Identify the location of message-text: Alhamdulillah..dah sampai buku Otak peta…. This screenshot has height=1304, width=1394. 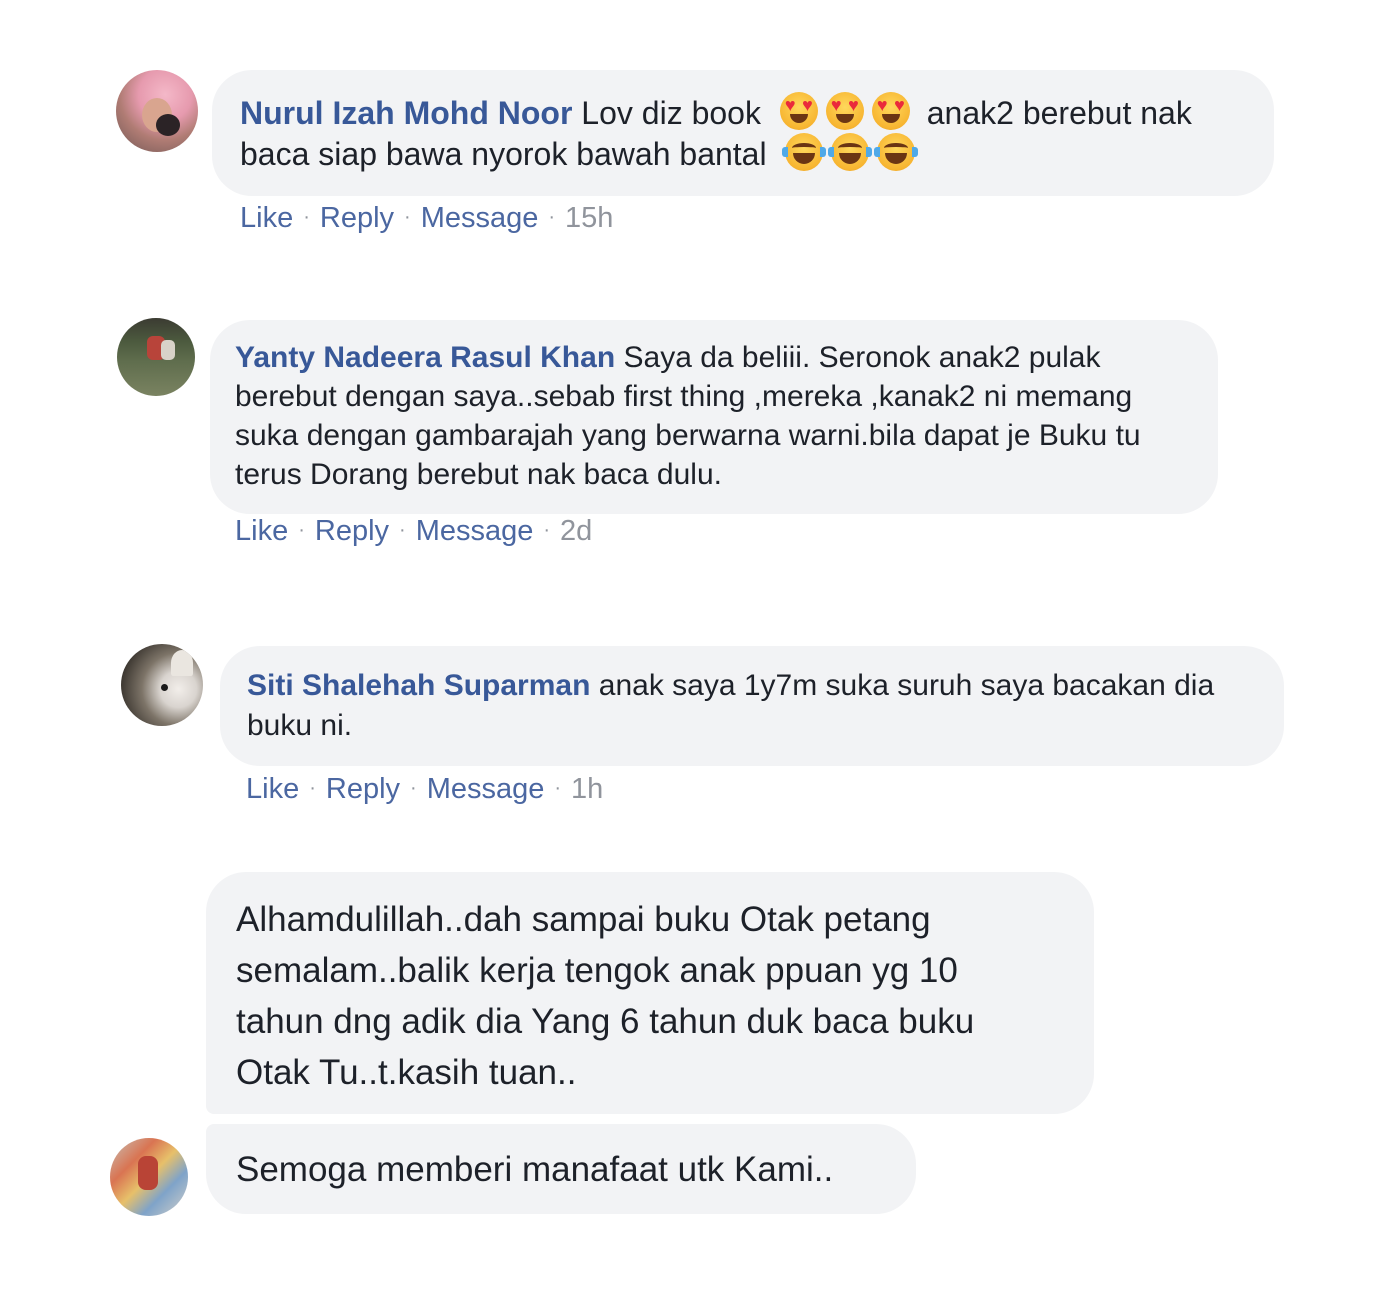
(605, 996).